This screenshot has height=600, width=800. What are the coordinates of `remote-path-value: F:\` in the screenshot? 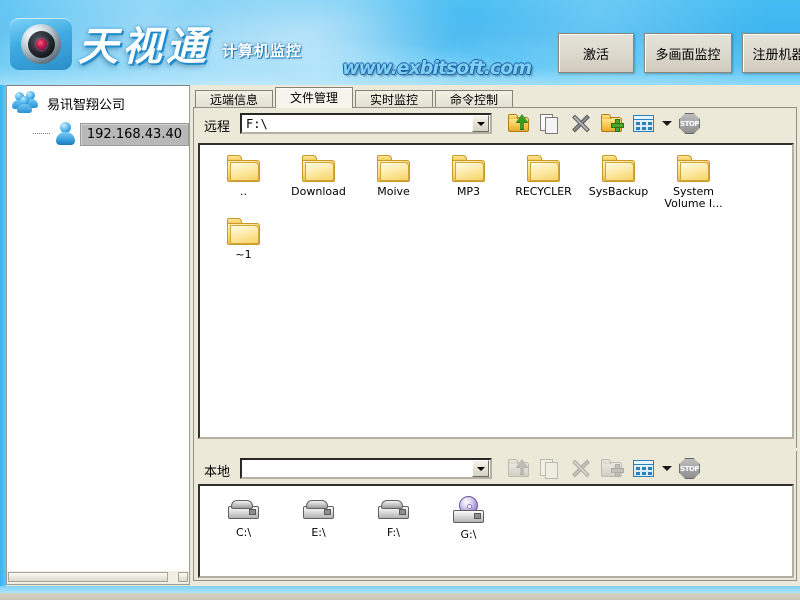 It's located at (357, 124).